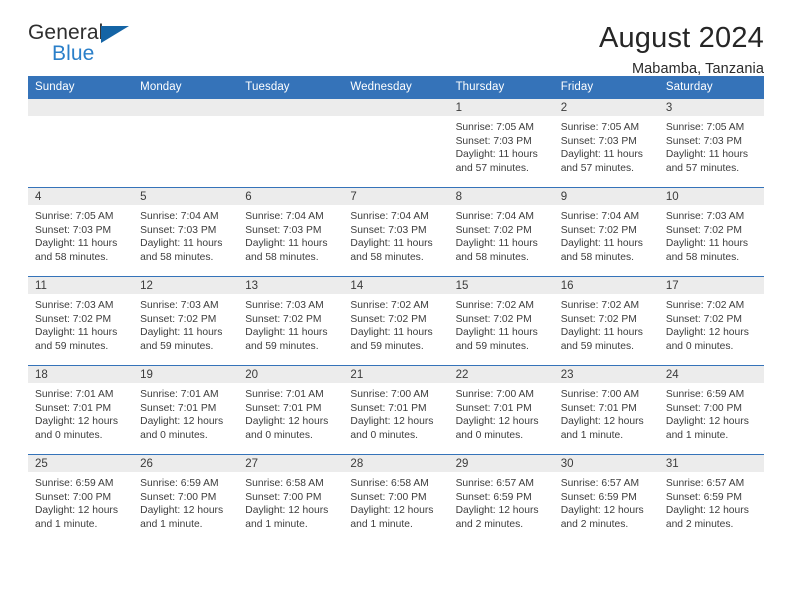 This screenshot has height=612, width=792. Describe the element at coordinates (699, 346) in the screenshot. I see `daylight-text-line2: and 0 minutes.` at that location.